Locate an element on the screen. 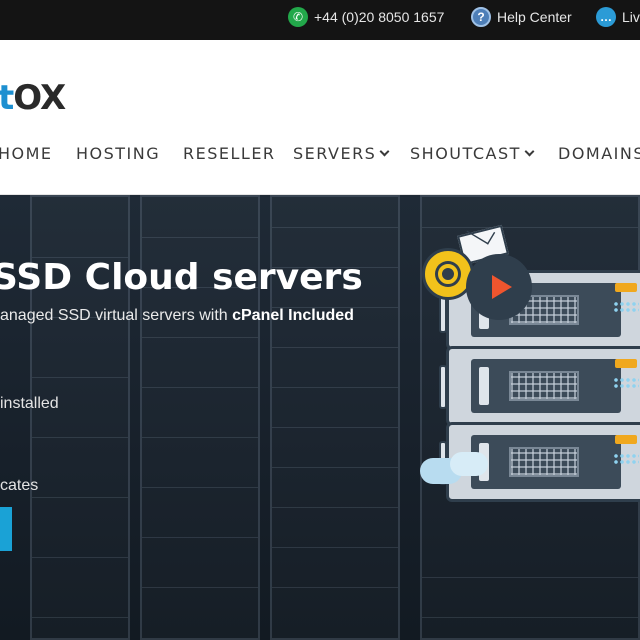  logo-accent: t is located at coordinates (7, 98).